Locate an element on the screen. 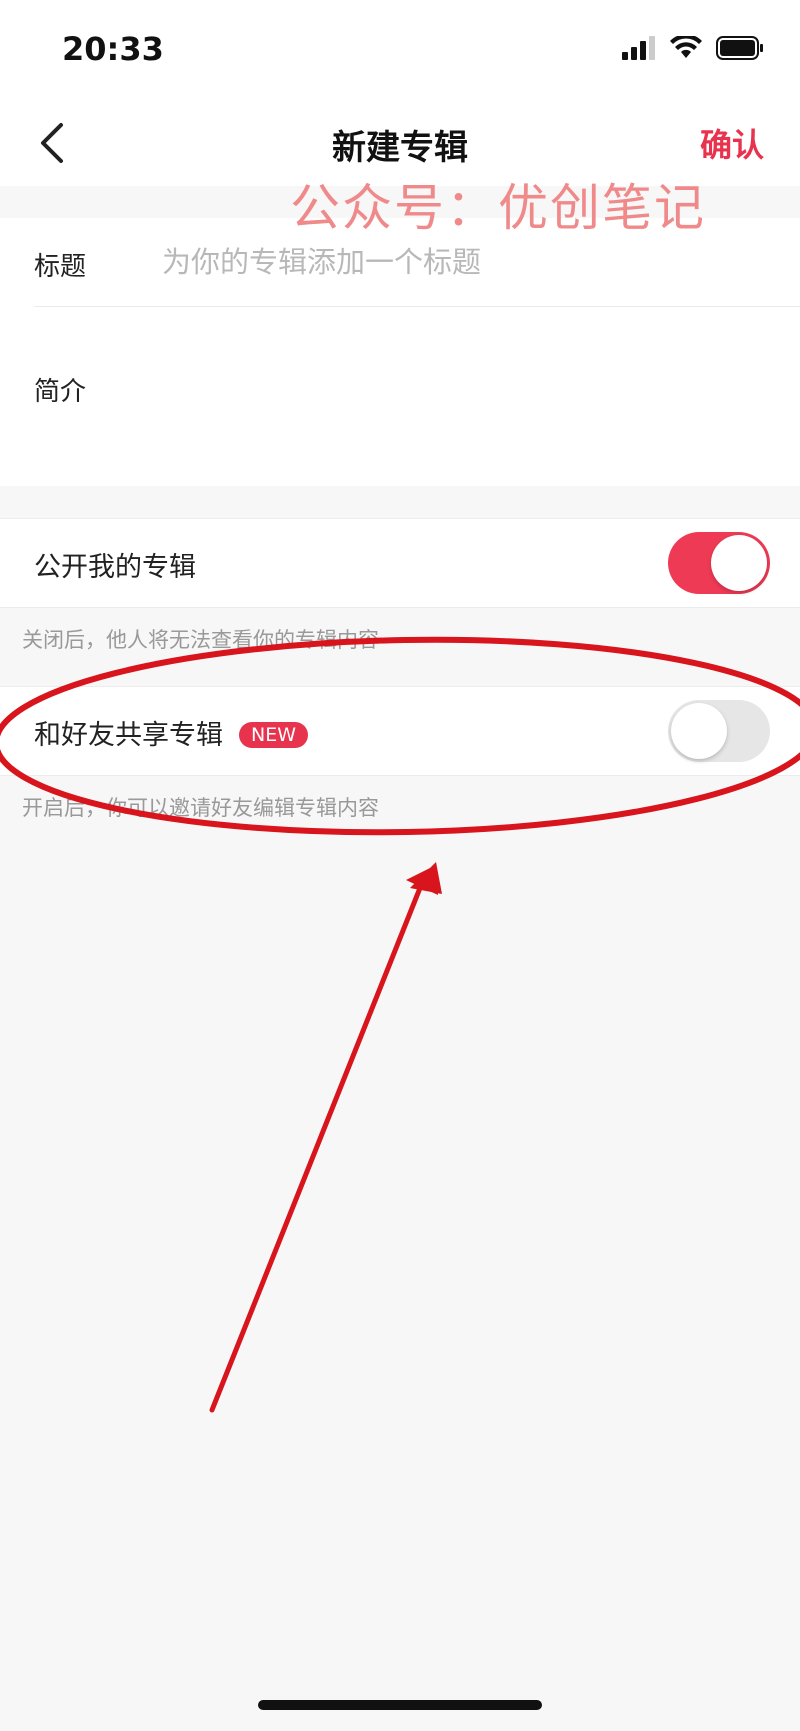  wifi-icon is located at coordinates (686, 47).